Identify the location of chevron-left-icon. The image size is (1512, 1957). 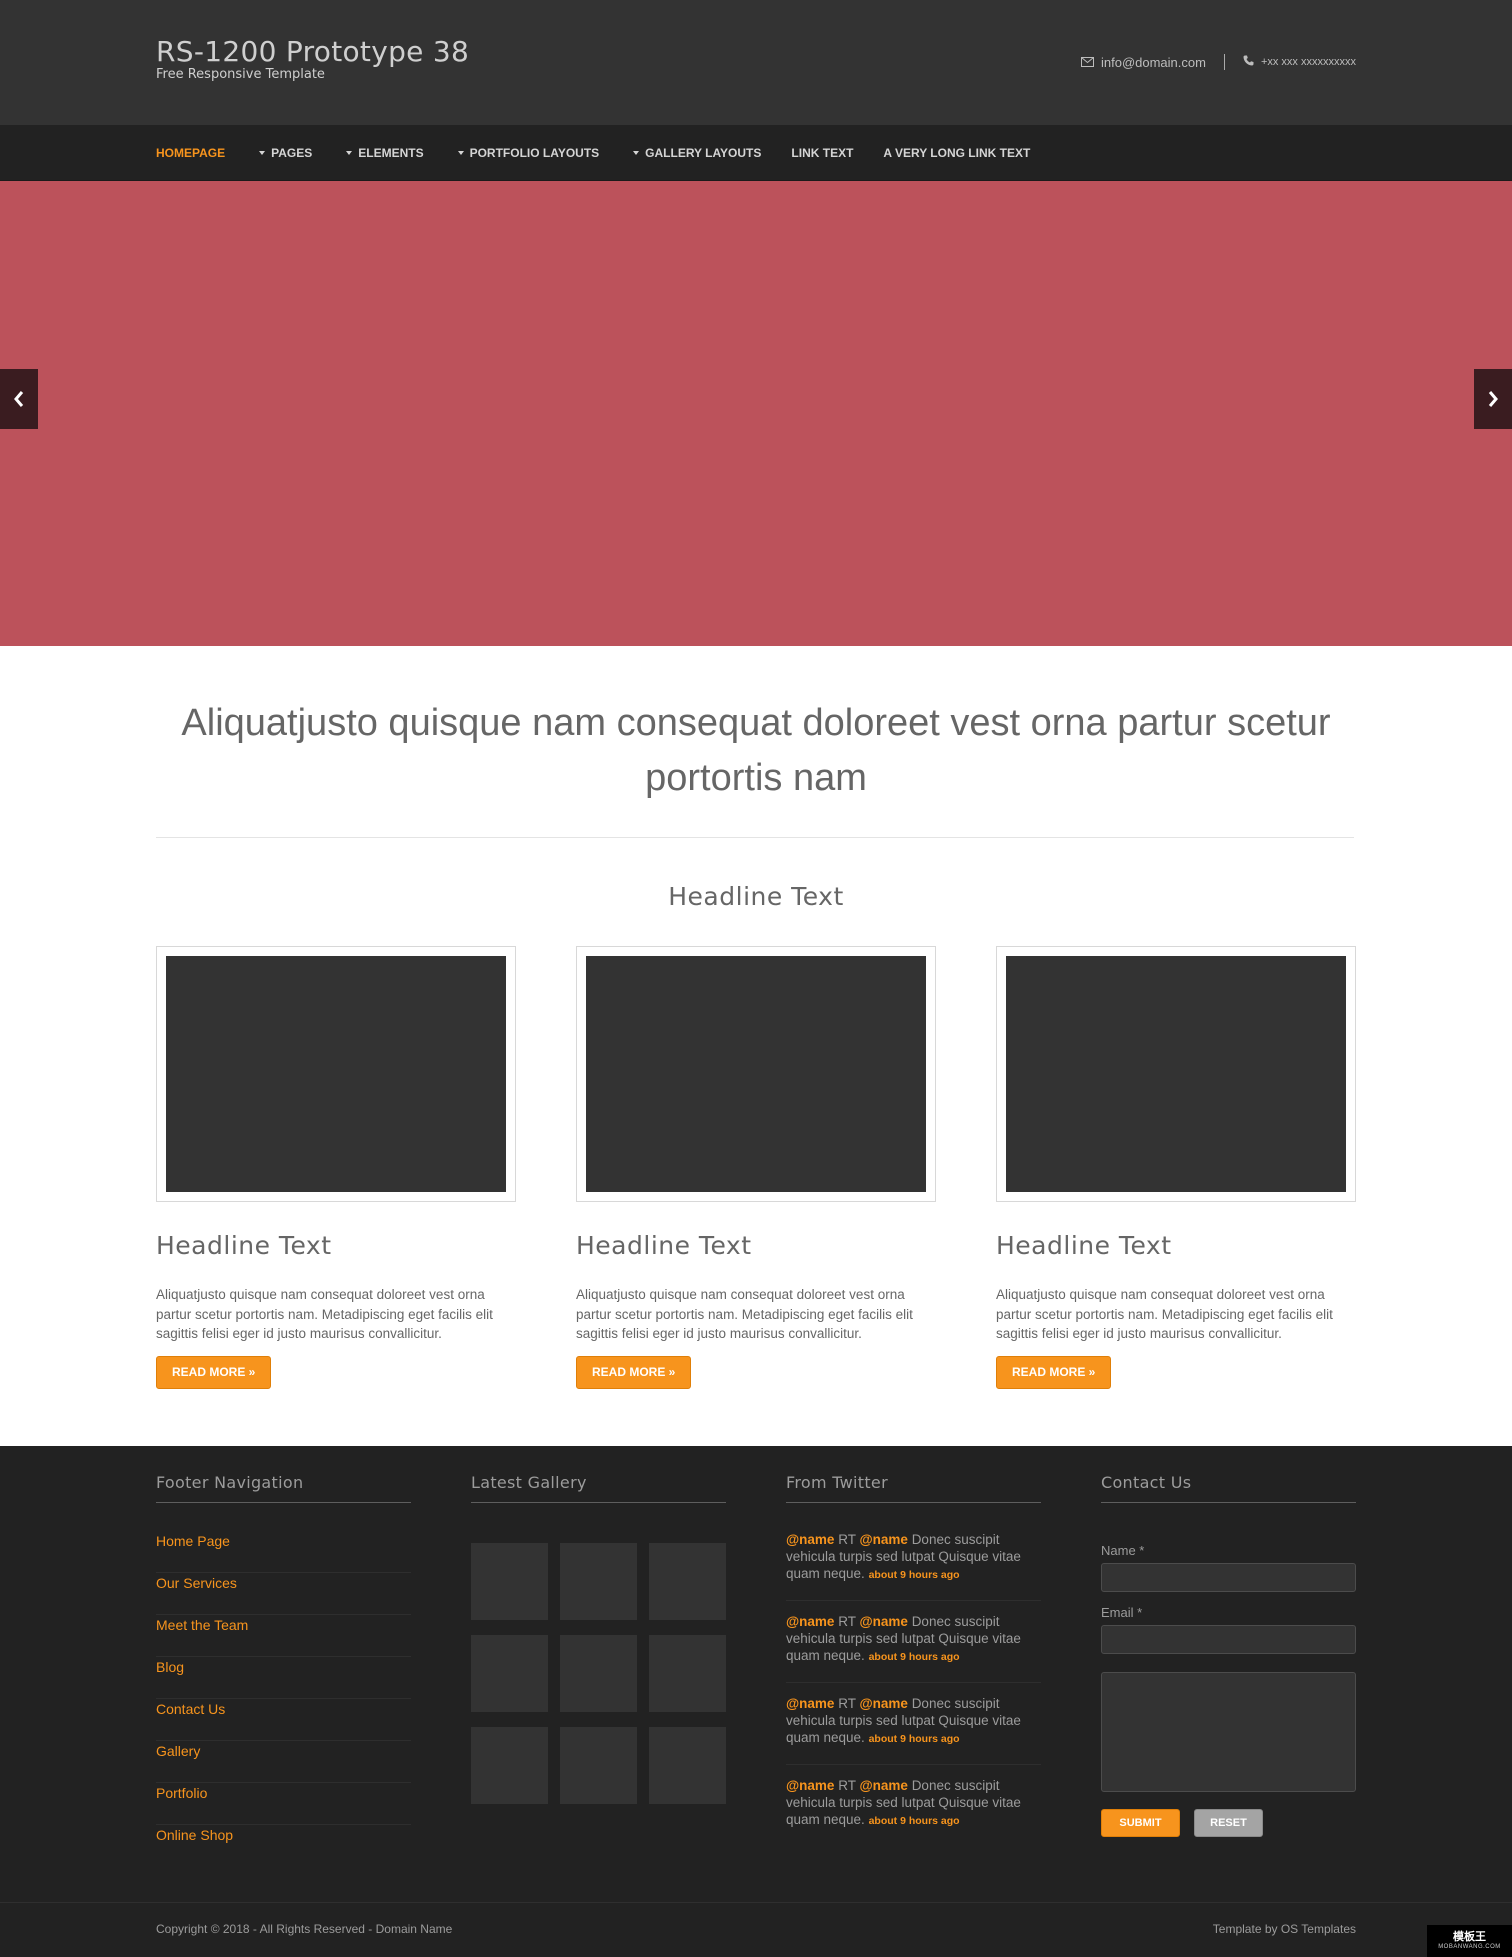
(19, 399).